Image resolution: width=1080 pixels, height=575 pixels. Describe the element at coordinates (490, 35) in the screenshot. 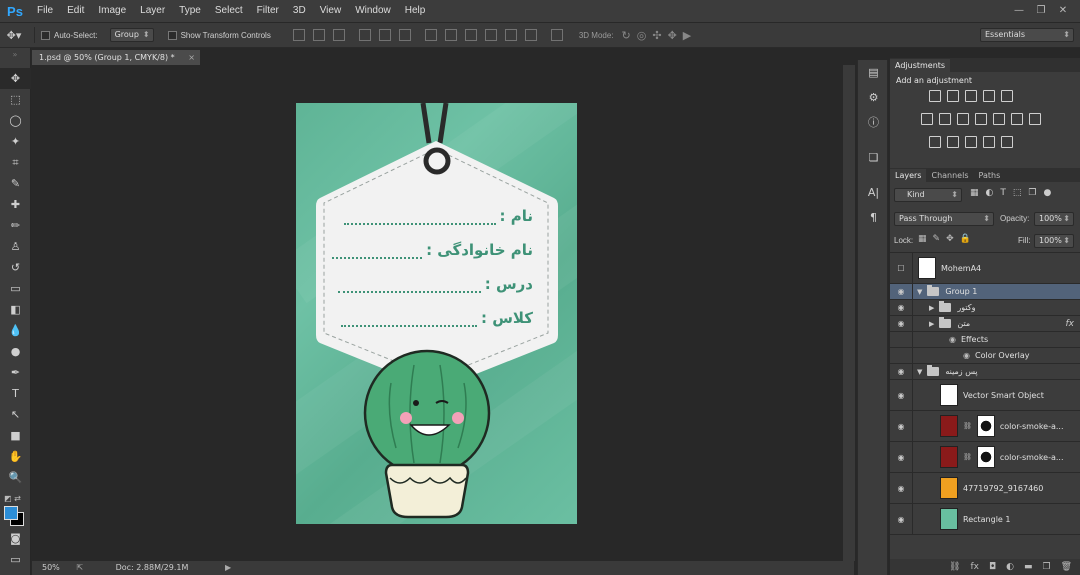

I see `distribute-left-icon` at that location.